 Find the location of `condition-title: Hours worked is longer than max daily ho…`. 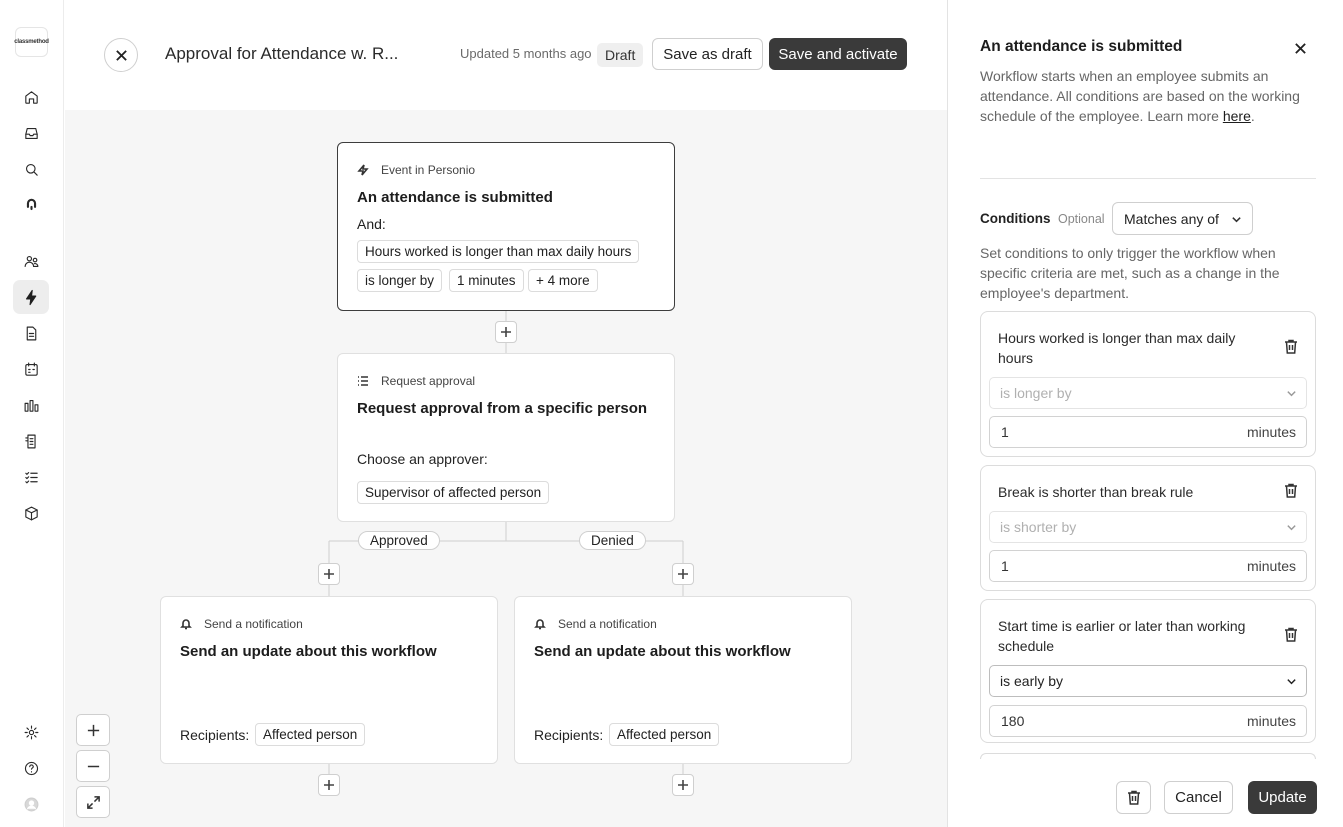

condition-title: Hours worked is longer than max daily ho… is located at coordinates (1117, 348).